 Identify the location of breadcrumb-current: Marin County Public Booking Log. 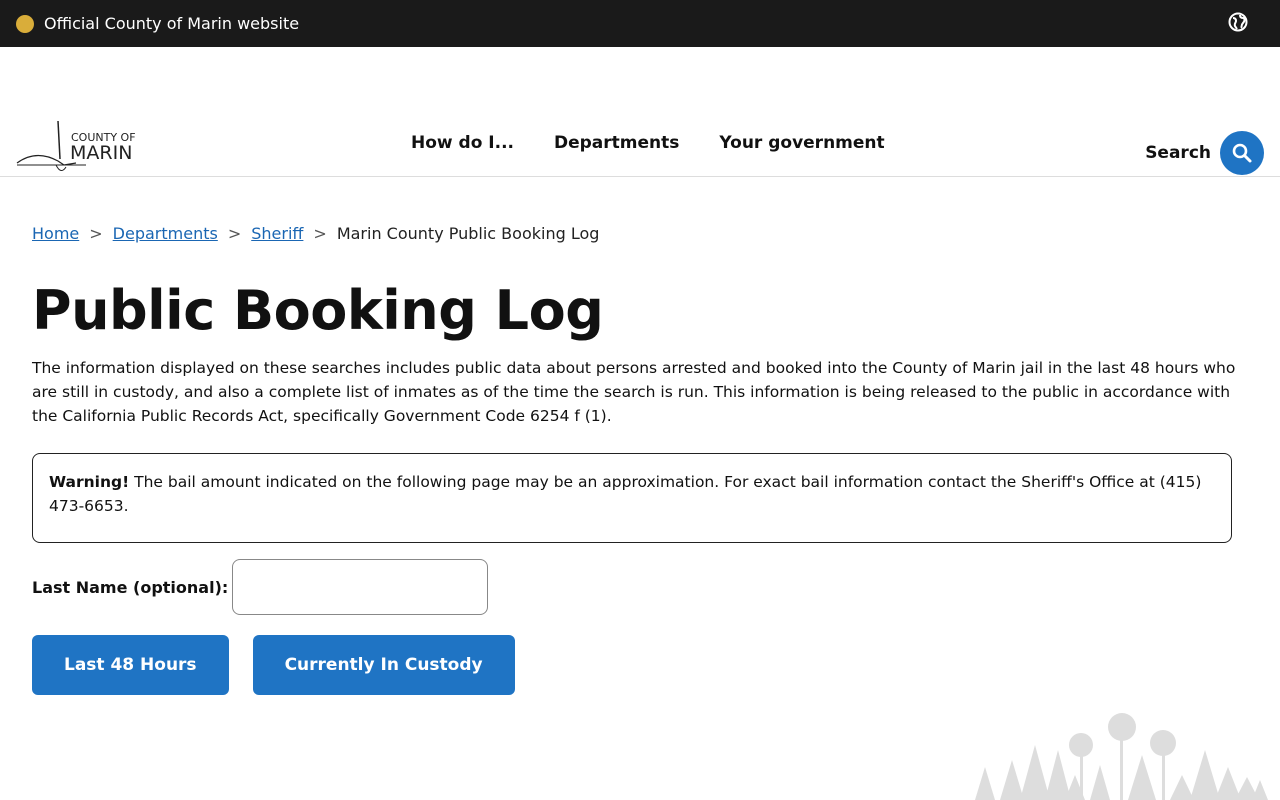
(468, 233).